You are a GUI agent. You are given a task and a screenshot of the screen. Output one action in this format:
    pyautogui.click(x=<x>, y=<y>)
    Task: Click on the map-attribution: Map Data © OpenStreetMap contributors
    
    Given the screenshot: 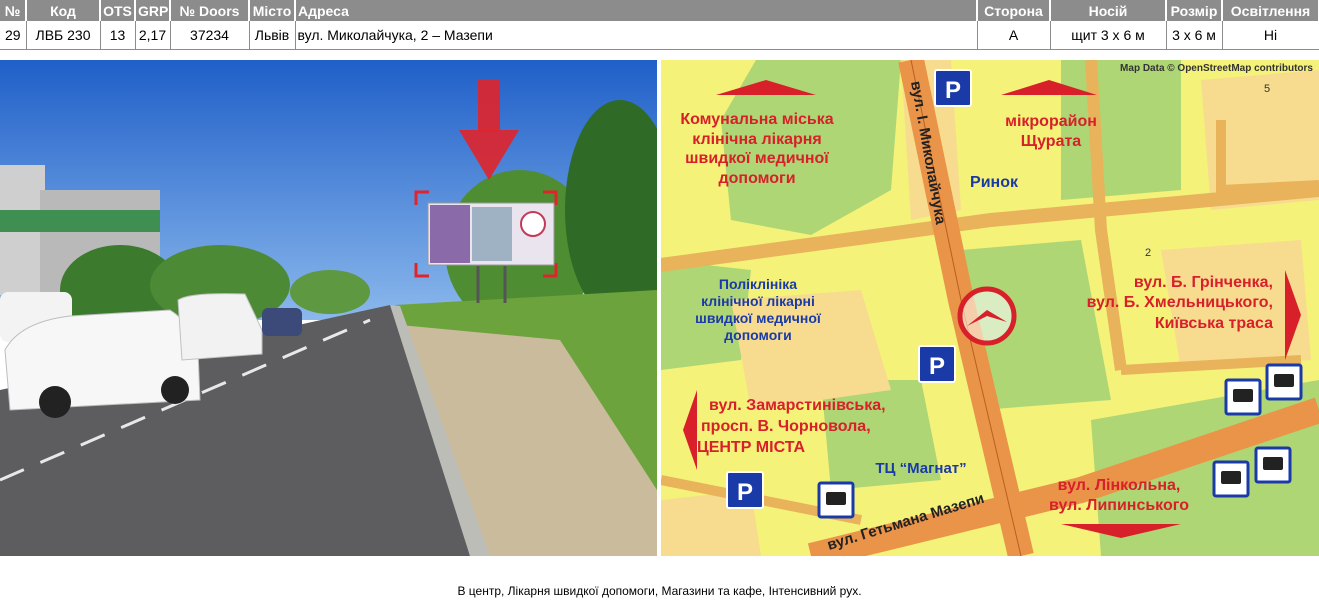 What is the action you would take?
    pyautogui.click(x=1216, y=68)
    